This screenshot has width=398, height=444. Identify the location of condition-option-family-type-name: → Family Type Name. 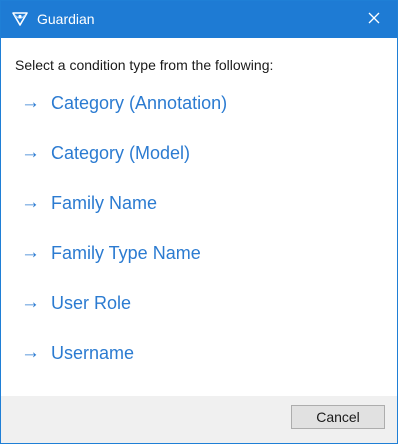
(124, 267).